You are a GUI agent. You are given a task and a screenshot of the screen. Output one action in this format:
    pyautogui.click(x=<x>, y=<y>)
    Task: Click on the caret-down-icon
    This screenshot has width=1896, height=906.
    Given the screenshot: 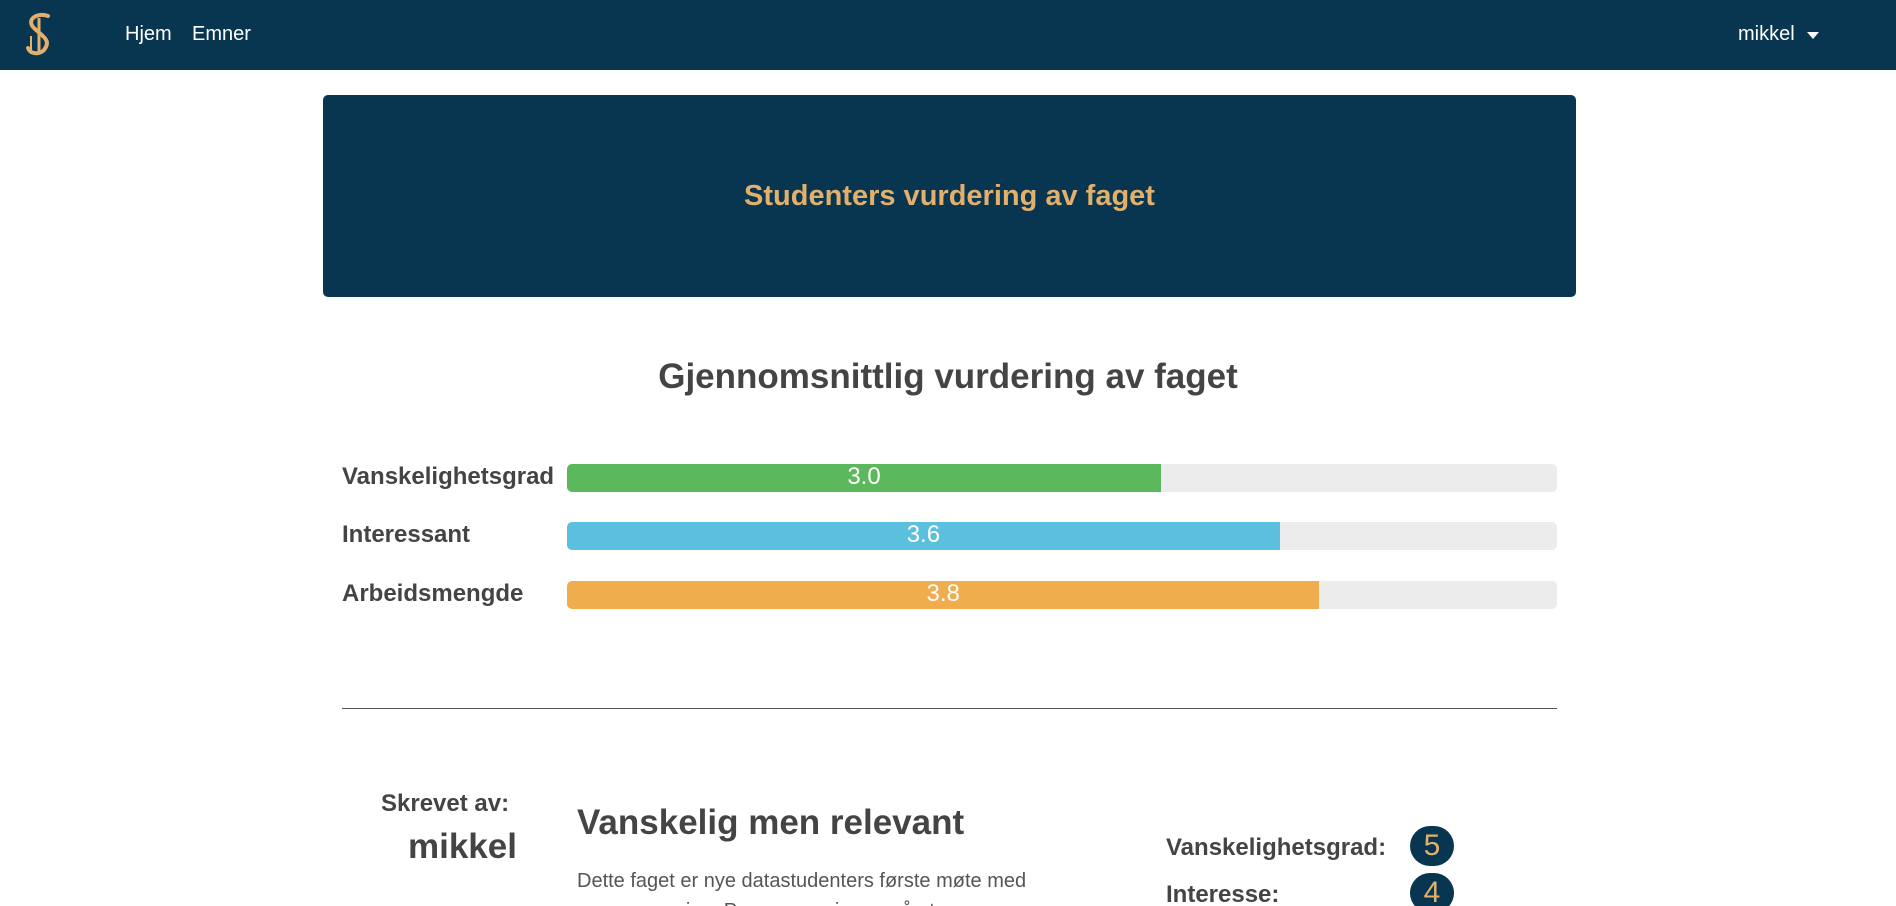 What is the action you would take?
    pyautogui.click(x=1812, y=35)
    